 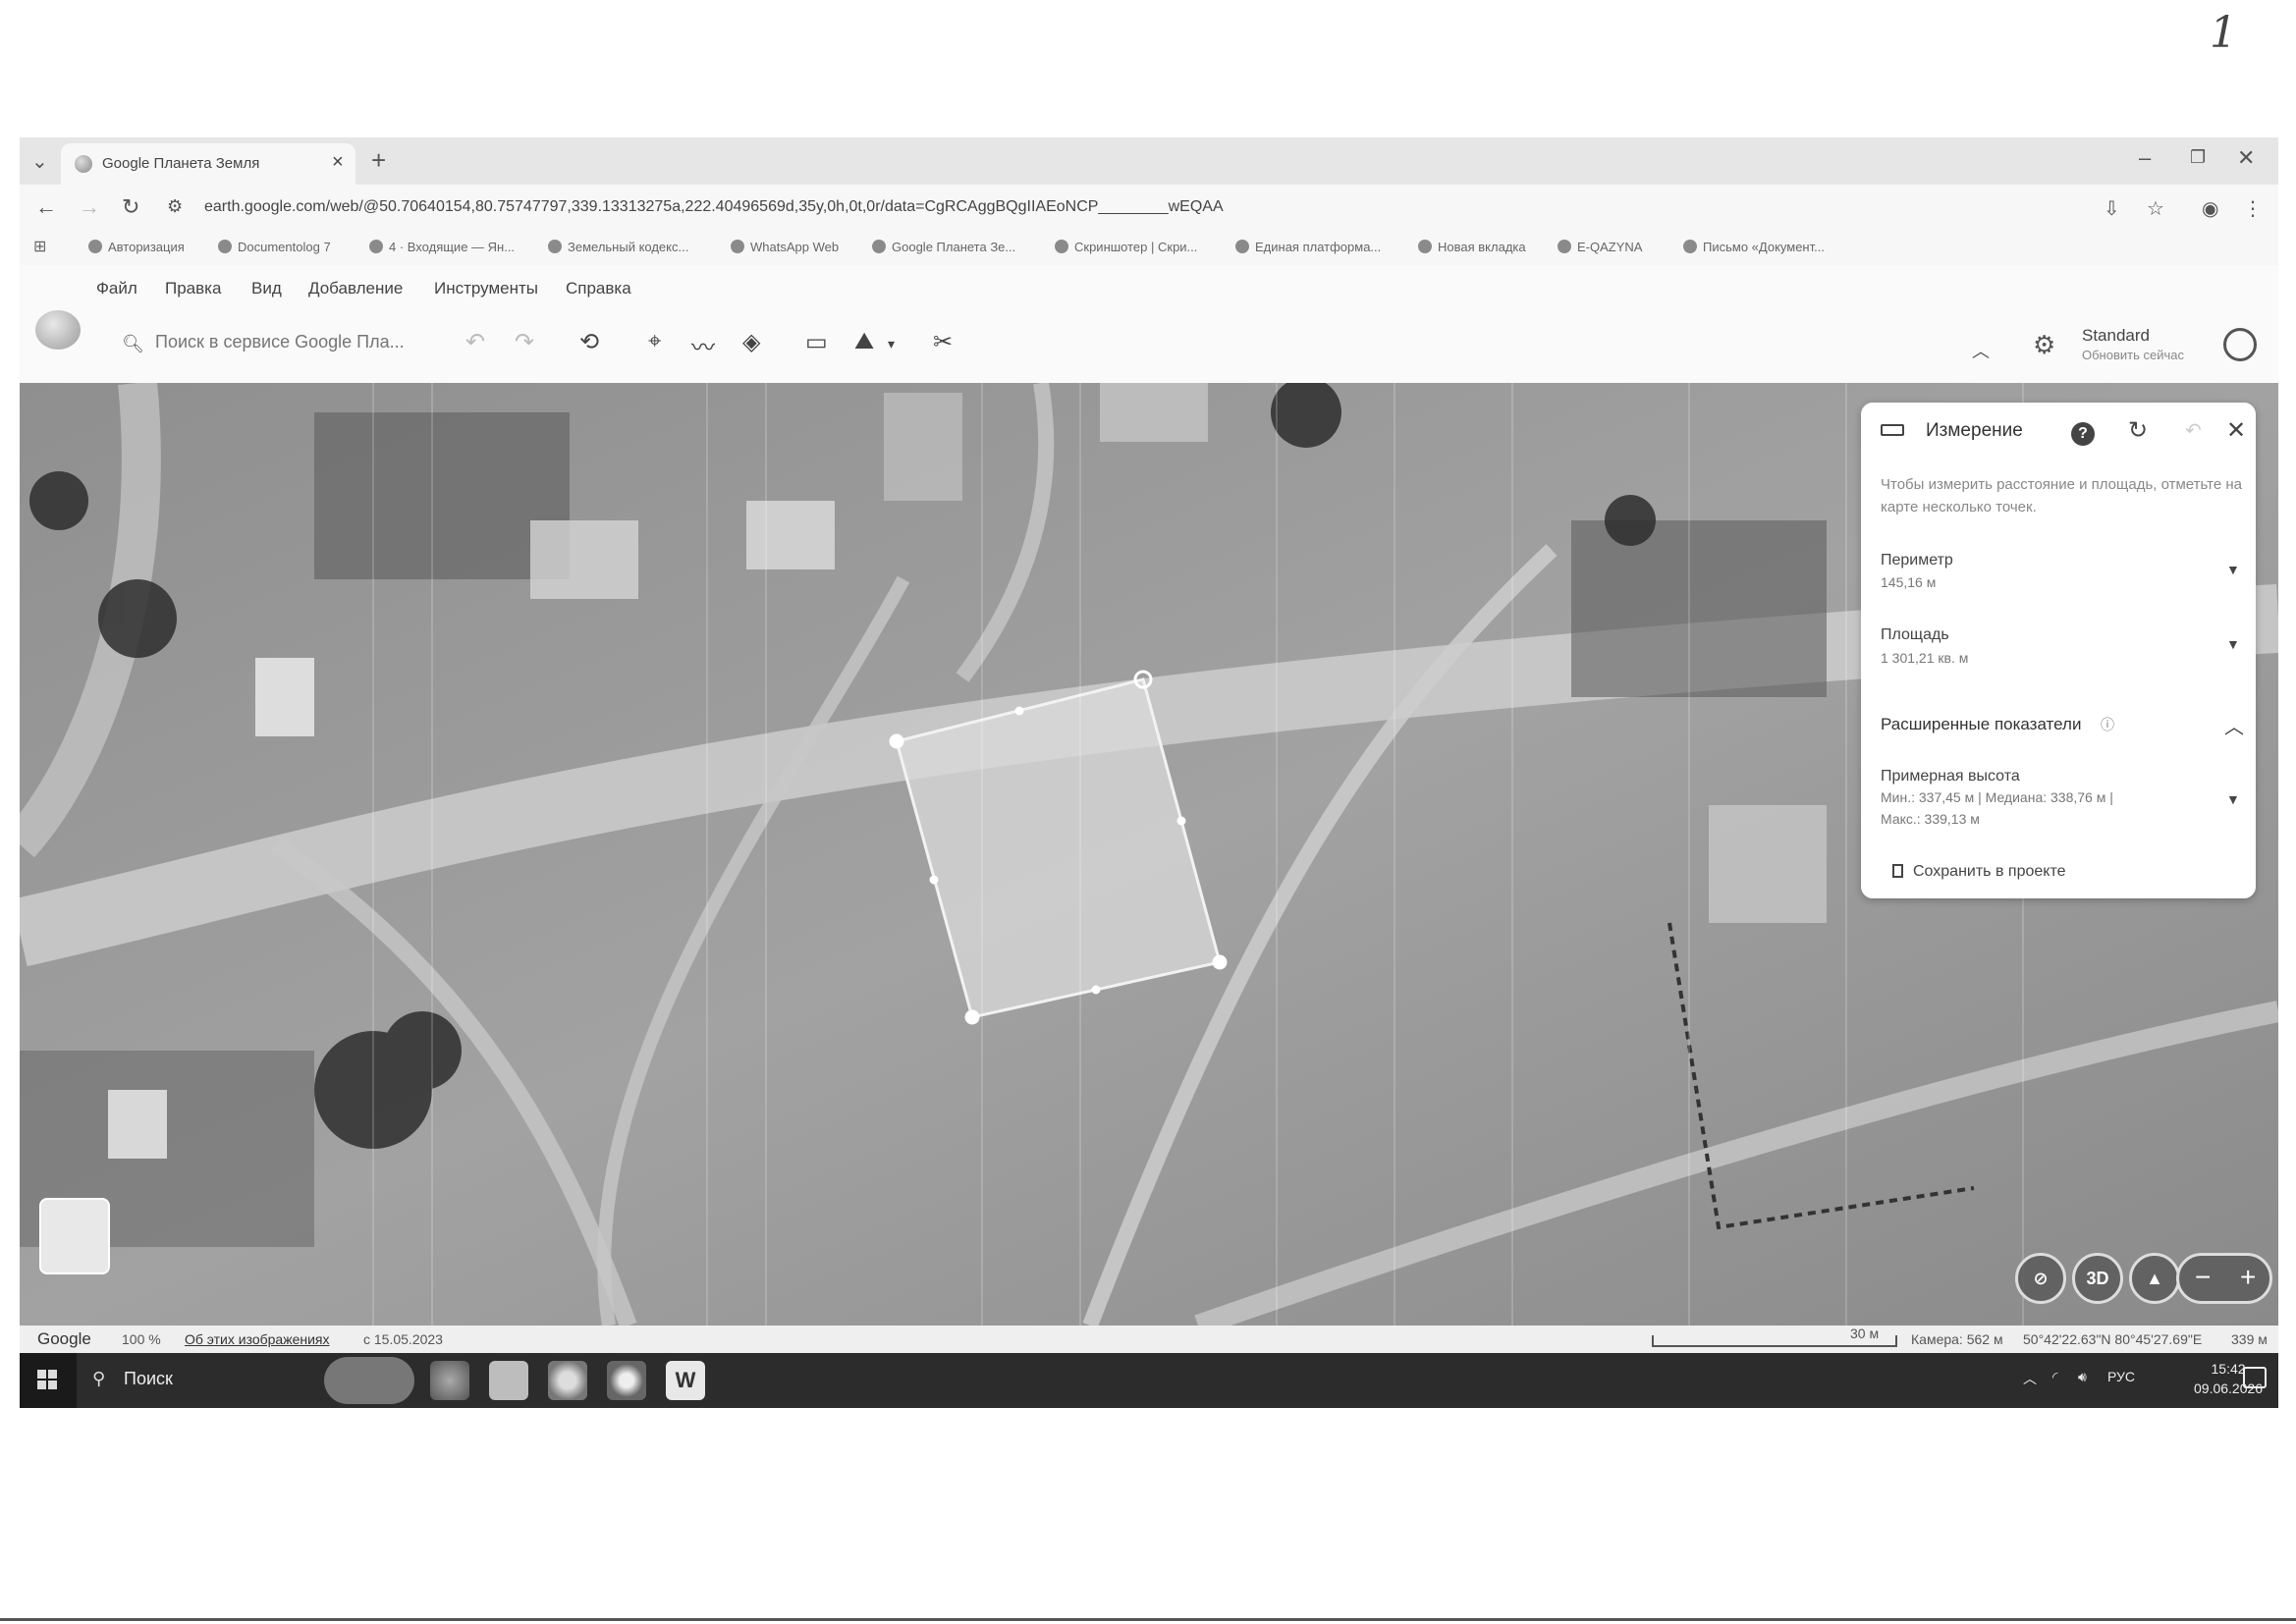 I want to click on height-value-line1: Мин.: 337,45 м | Медиана: 338,76 м |, so click(x=1997, y=797).